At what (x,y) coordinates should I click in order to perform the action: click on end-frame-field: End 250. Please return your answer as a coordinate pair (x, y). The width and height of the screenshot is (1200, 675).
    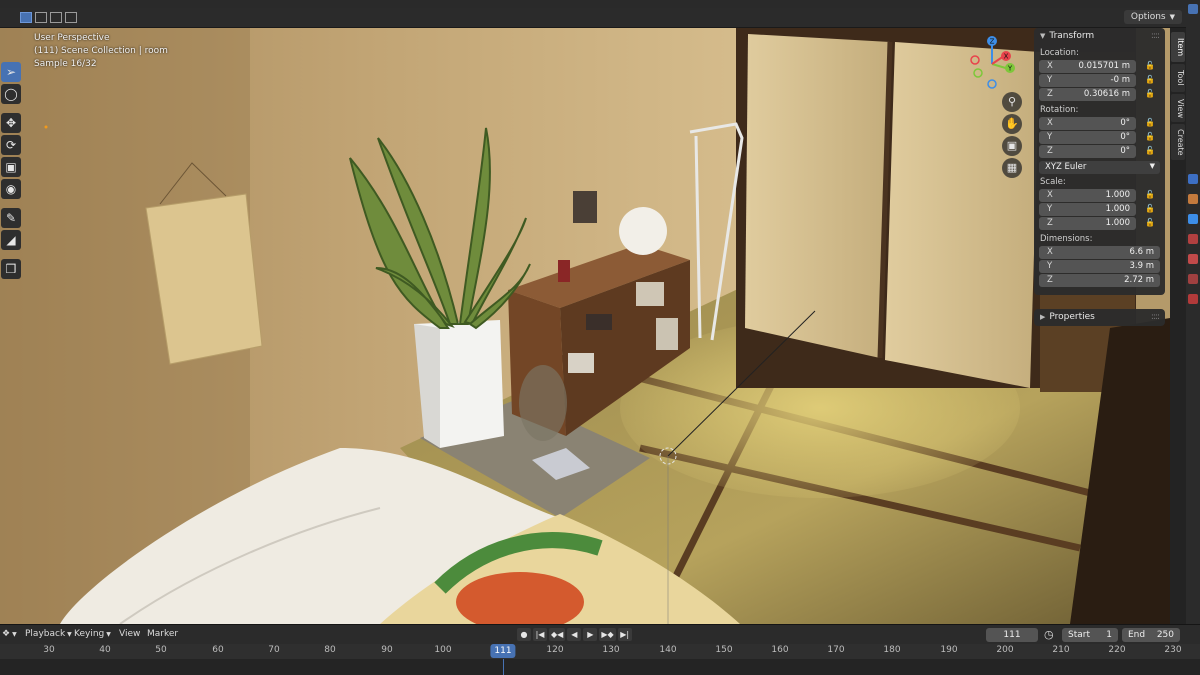
    Looking at the image, I should click on (1151, 635).